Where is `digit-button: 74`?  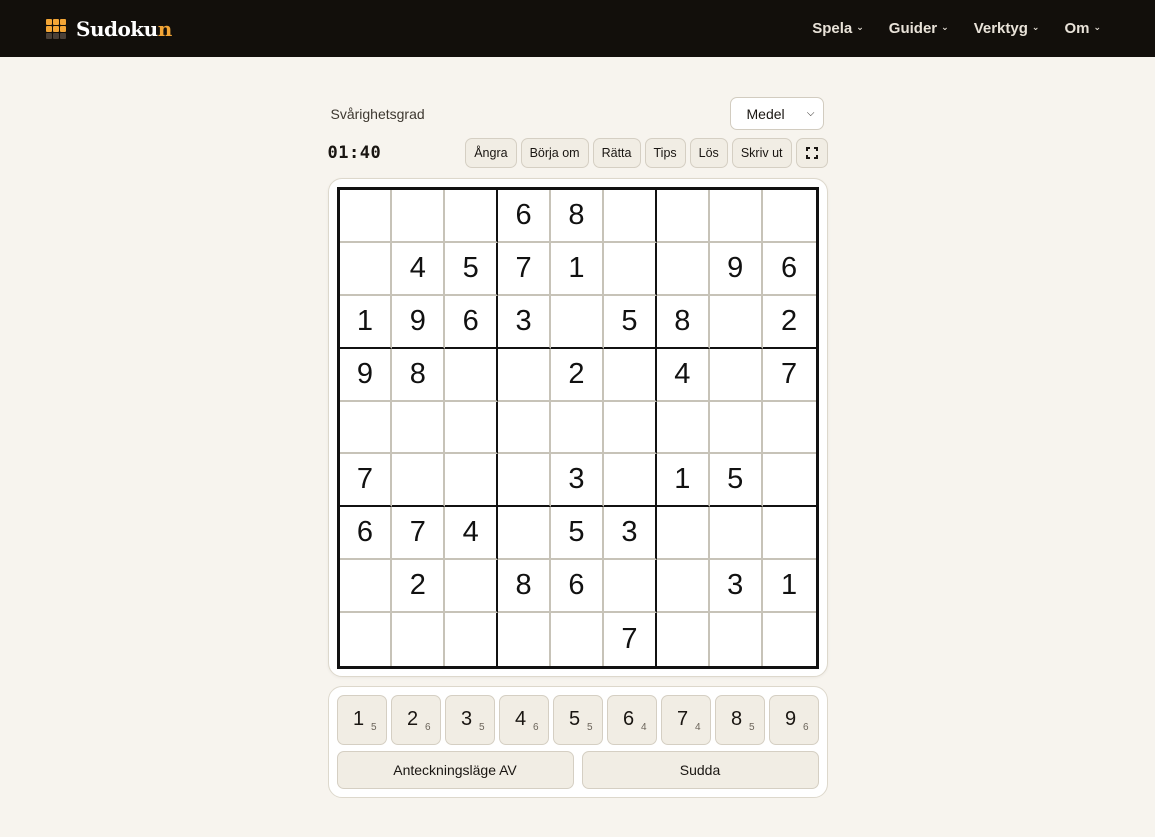 digit-button: 74 is located at coordinates (685, 720).